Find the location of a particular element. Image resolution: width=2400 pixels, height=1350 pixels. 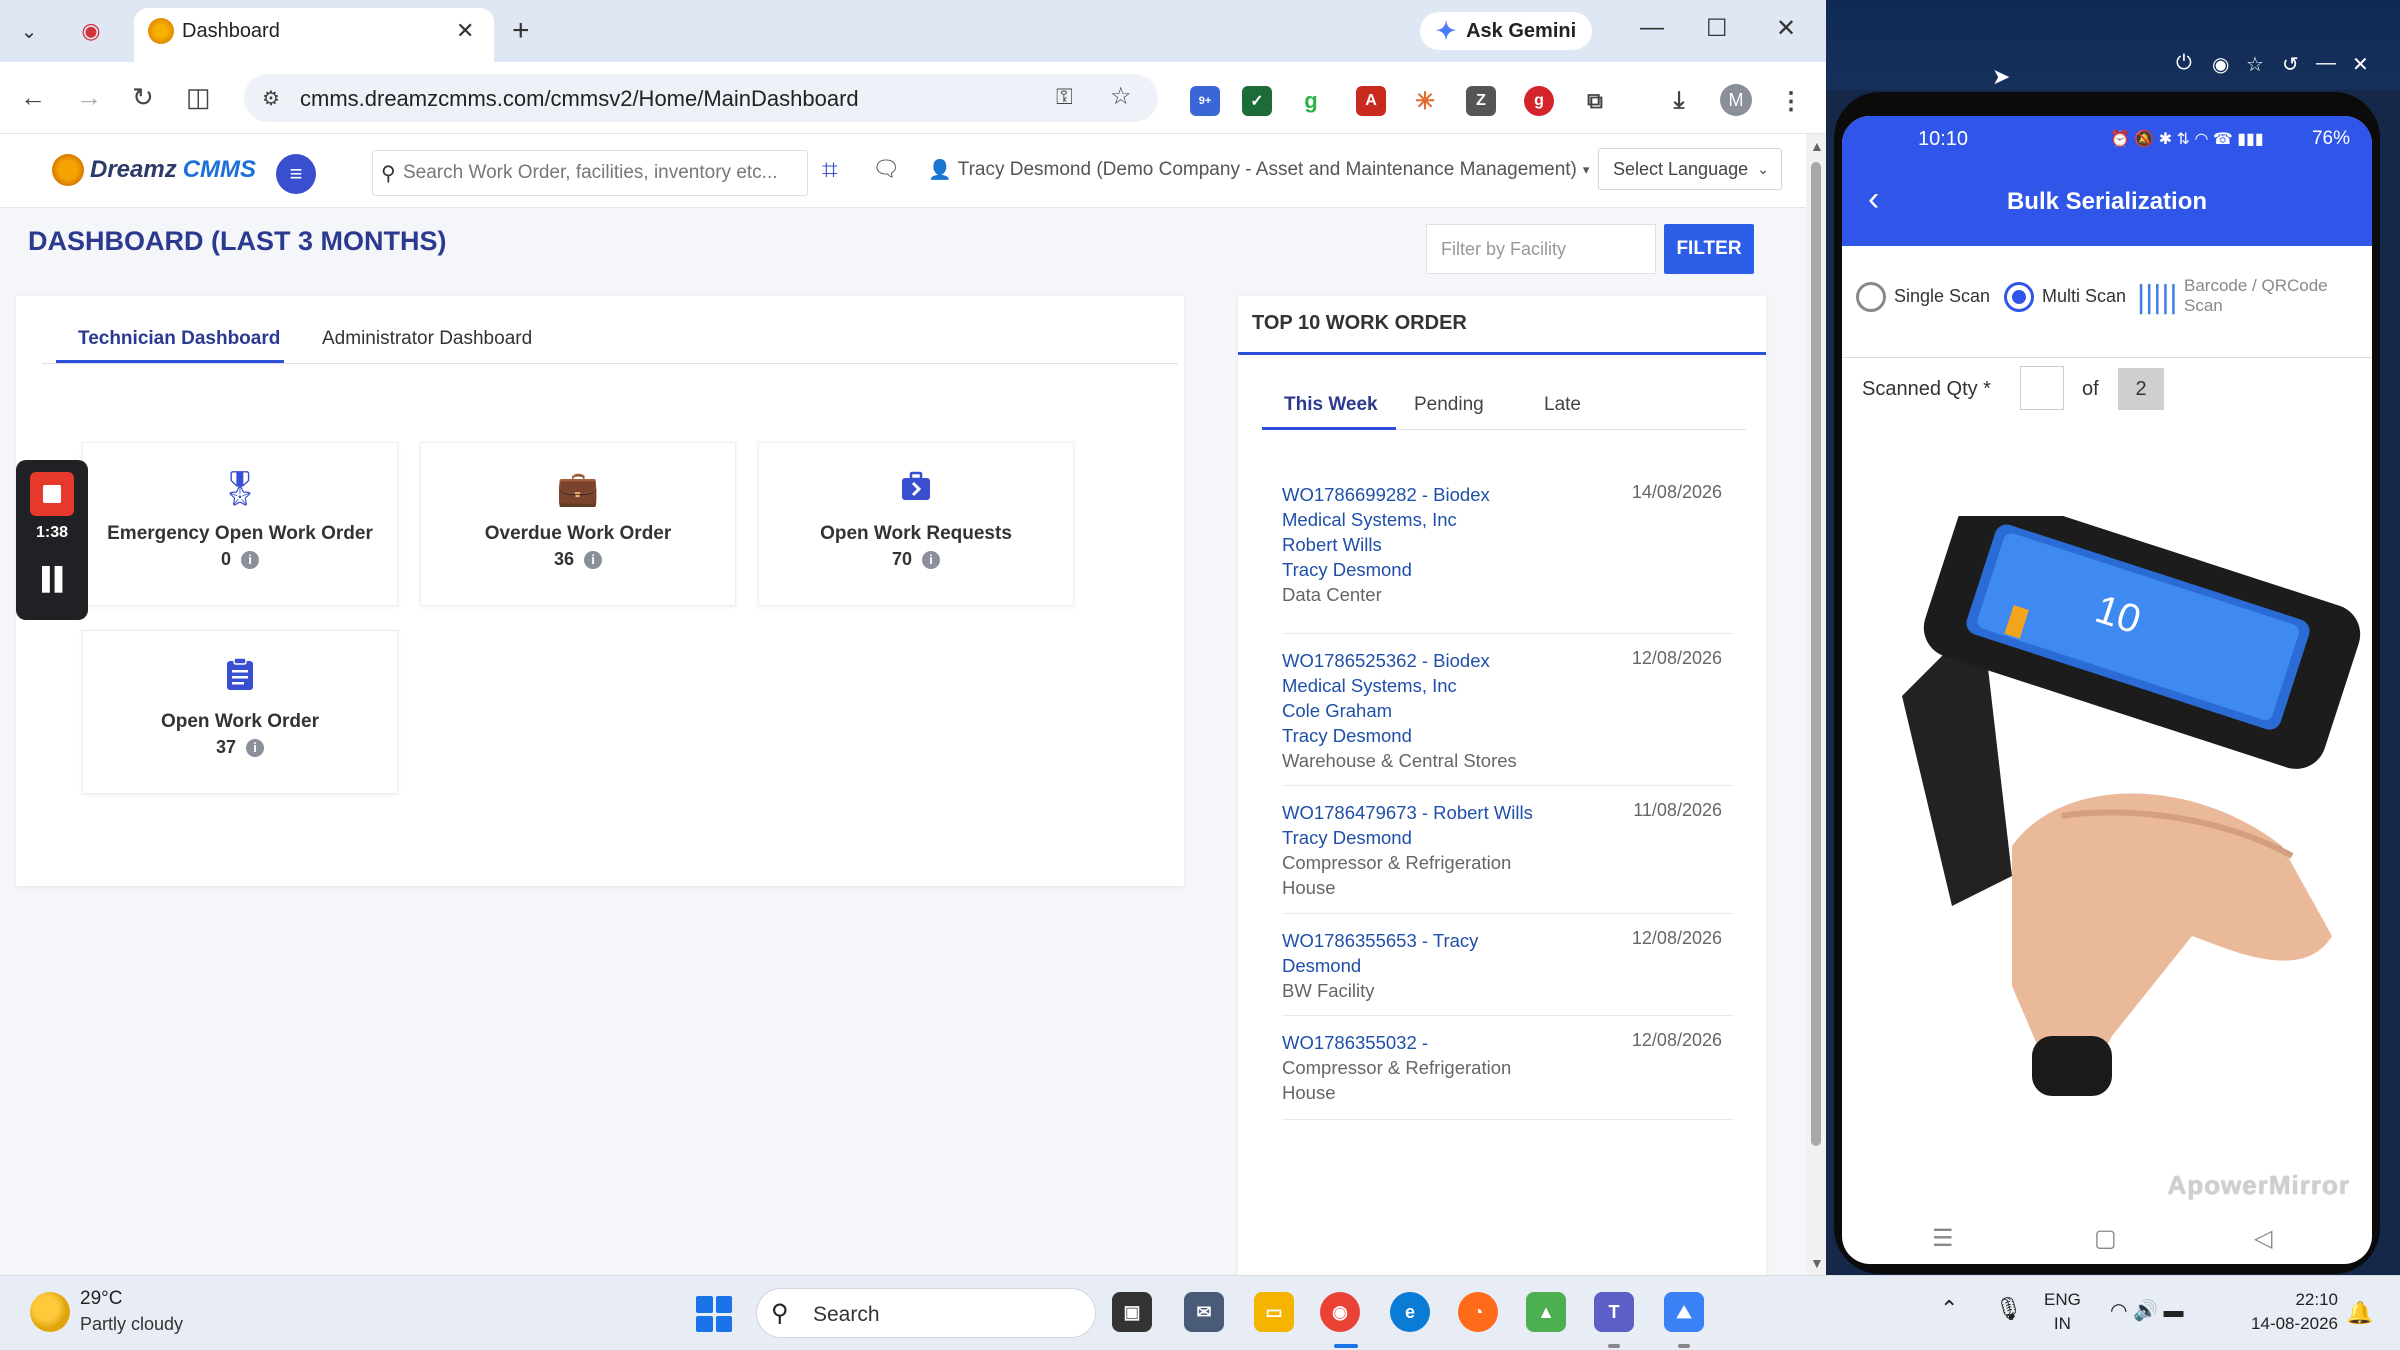

single-scan-label: Single Scan is located at coordinates (1942, 296).